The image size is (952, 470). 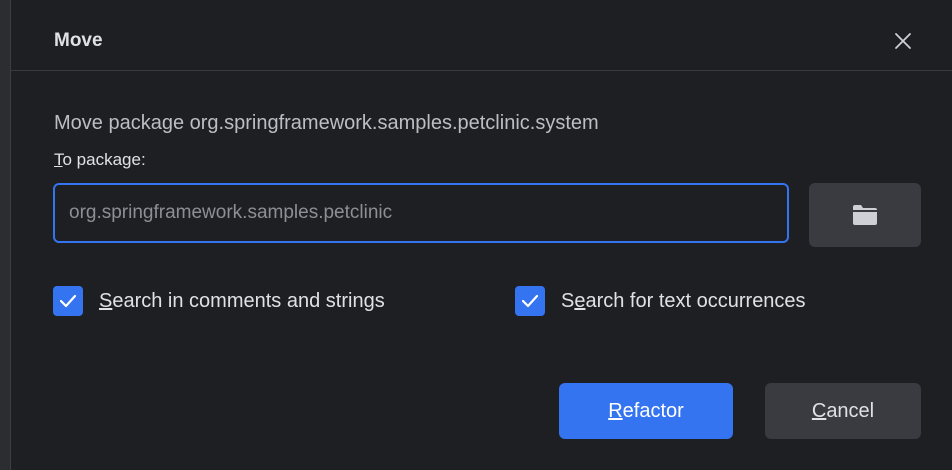 I want to click on close-icon, so click(x=903, y=41).